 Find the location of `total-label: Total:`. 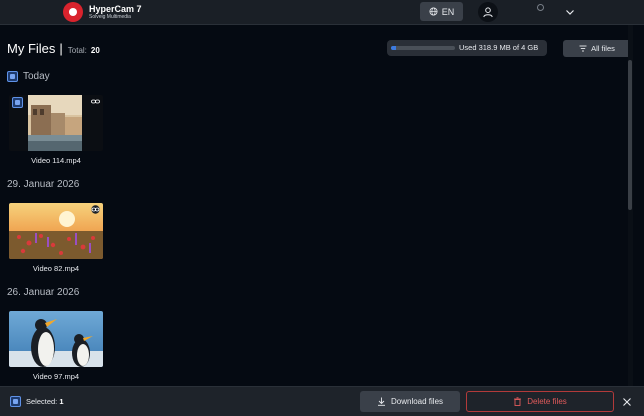

total-label: Total: is located at coordinates (77, 50).